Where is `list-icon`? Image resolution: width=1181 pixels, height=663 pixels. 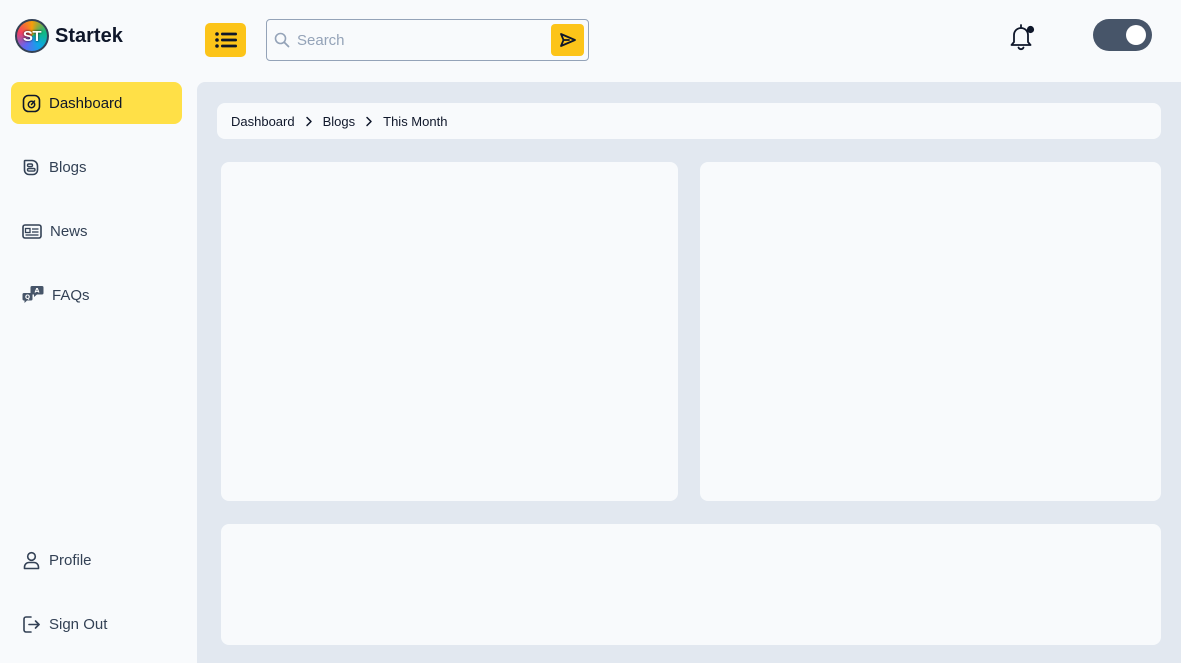 list-icon is located at coordinates (225, 40).